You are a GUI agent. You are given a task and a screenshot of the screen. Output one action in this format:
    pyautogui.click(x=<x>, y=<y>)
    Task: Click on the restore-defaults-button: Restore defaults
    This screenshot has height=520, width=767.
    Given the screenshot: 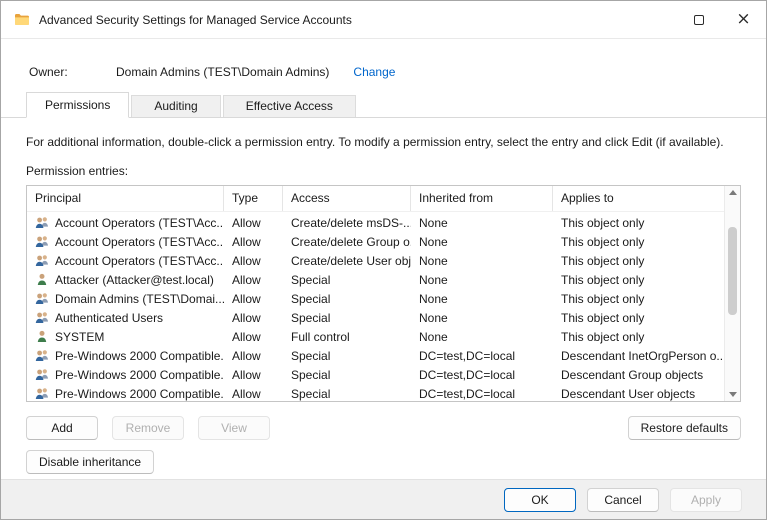 What is the action you would take?
    pyautogui.click(x=684, y=428)
    